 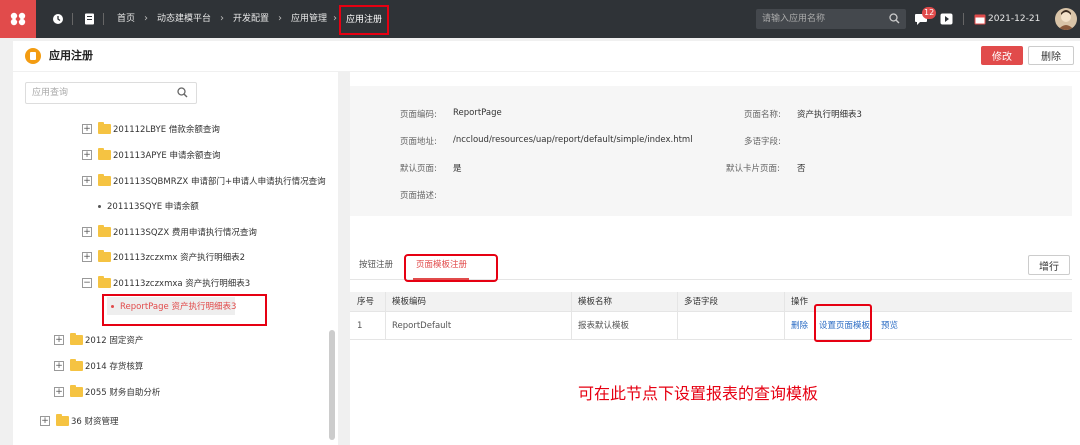 I want to click on tree-search-input, so click(x=102, y=93).